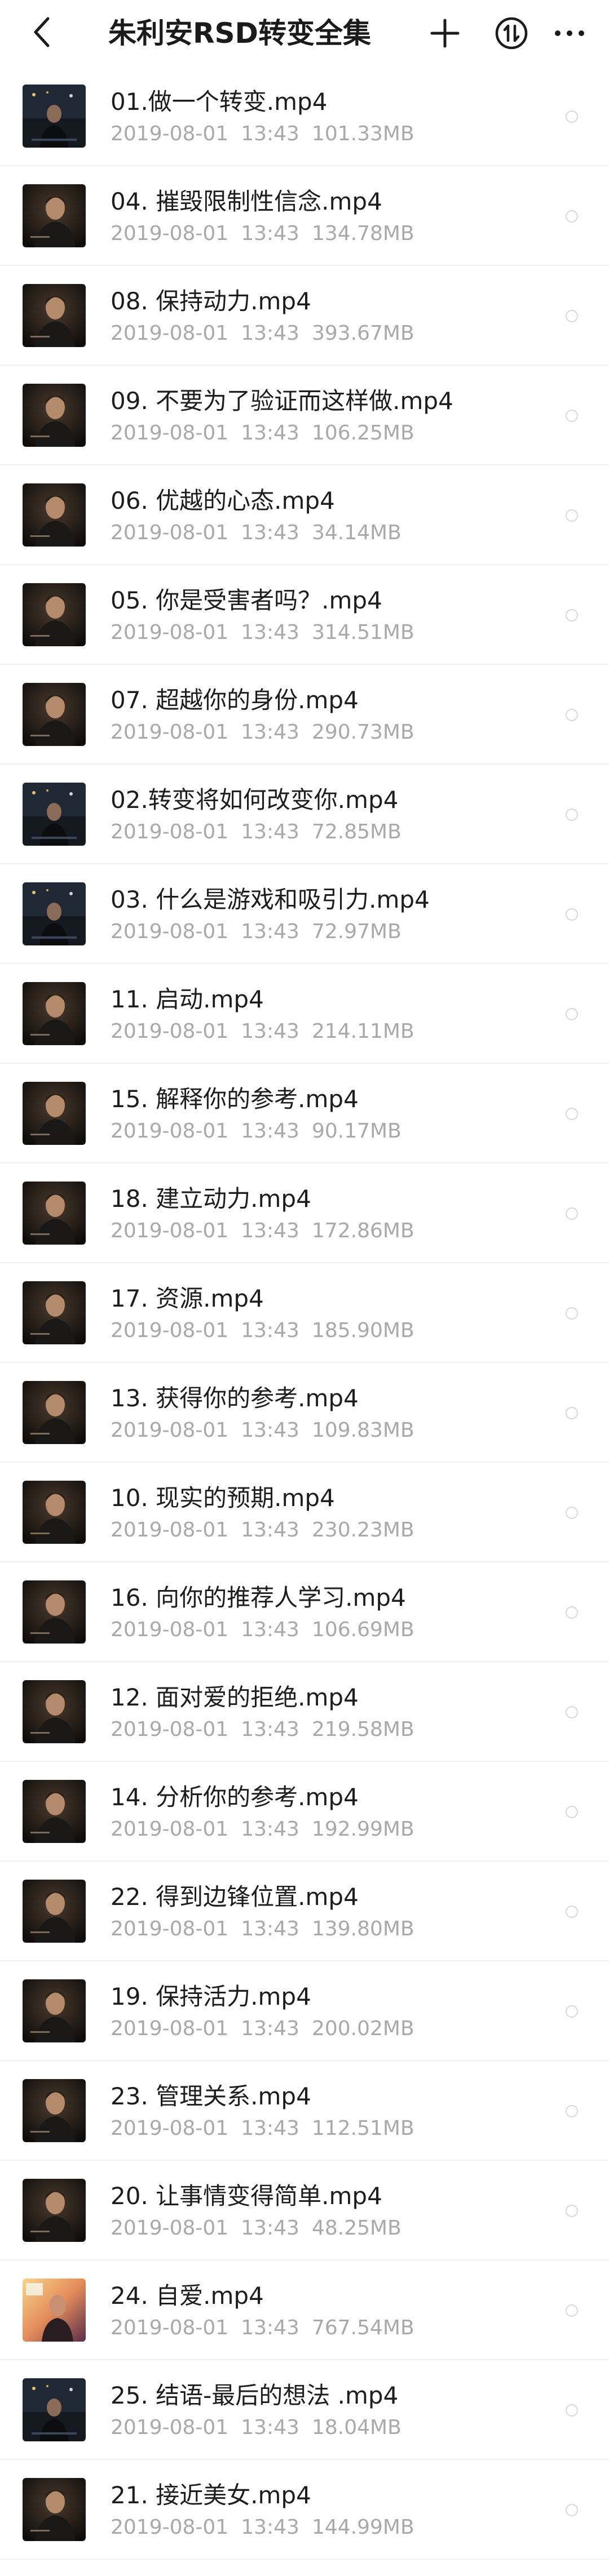 Image resolution: width=609 pixels, height=2576 pixels. What do you see at coordinates (445, 33) in the screenshot?
I see `add-button` at bounding box center [445, 33].